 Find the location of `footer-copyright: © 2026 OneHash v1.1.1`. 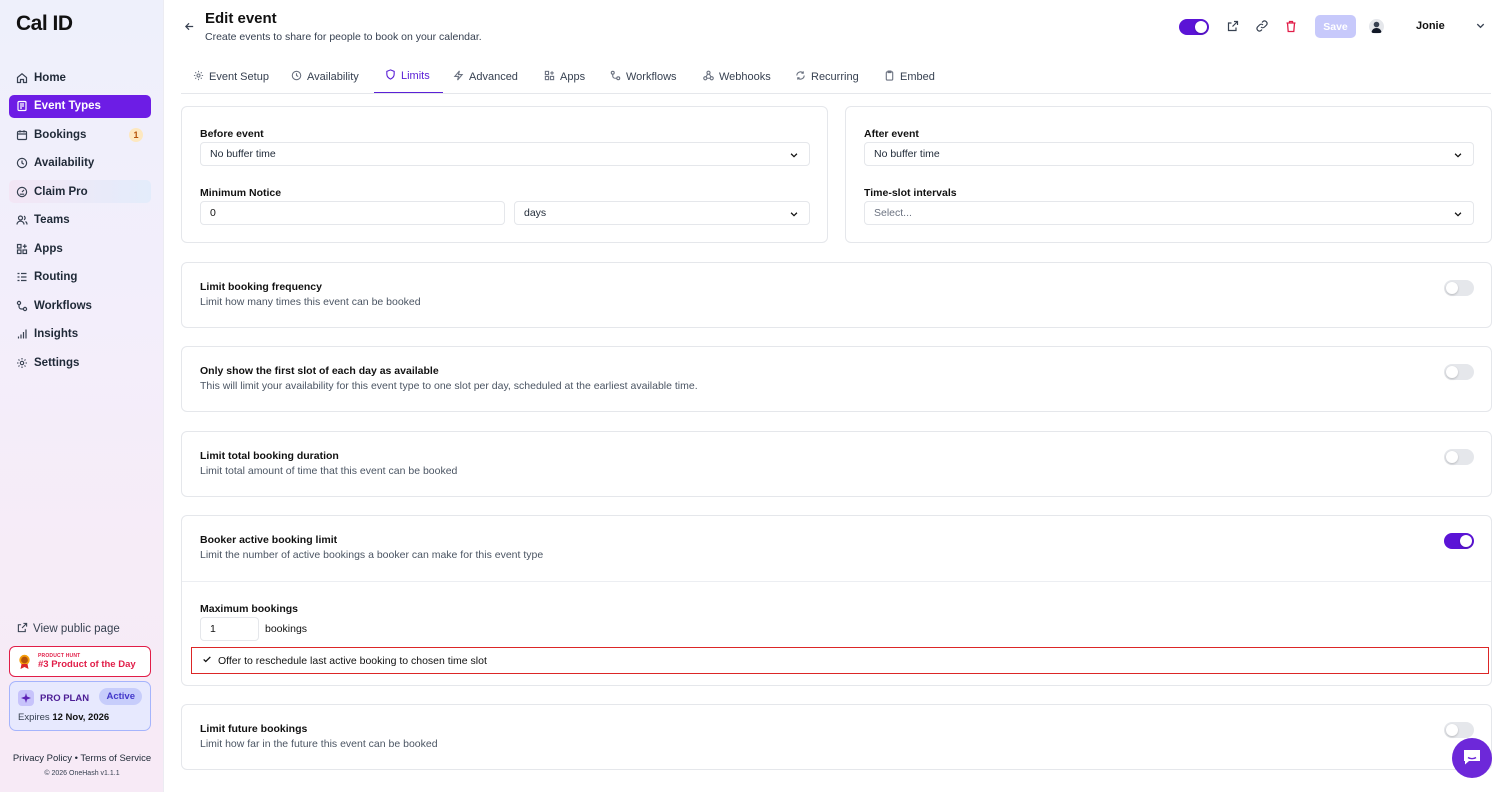

footer-copyright: © 2026 OneHash v1.1.1 is located at coordinates (82, 773).